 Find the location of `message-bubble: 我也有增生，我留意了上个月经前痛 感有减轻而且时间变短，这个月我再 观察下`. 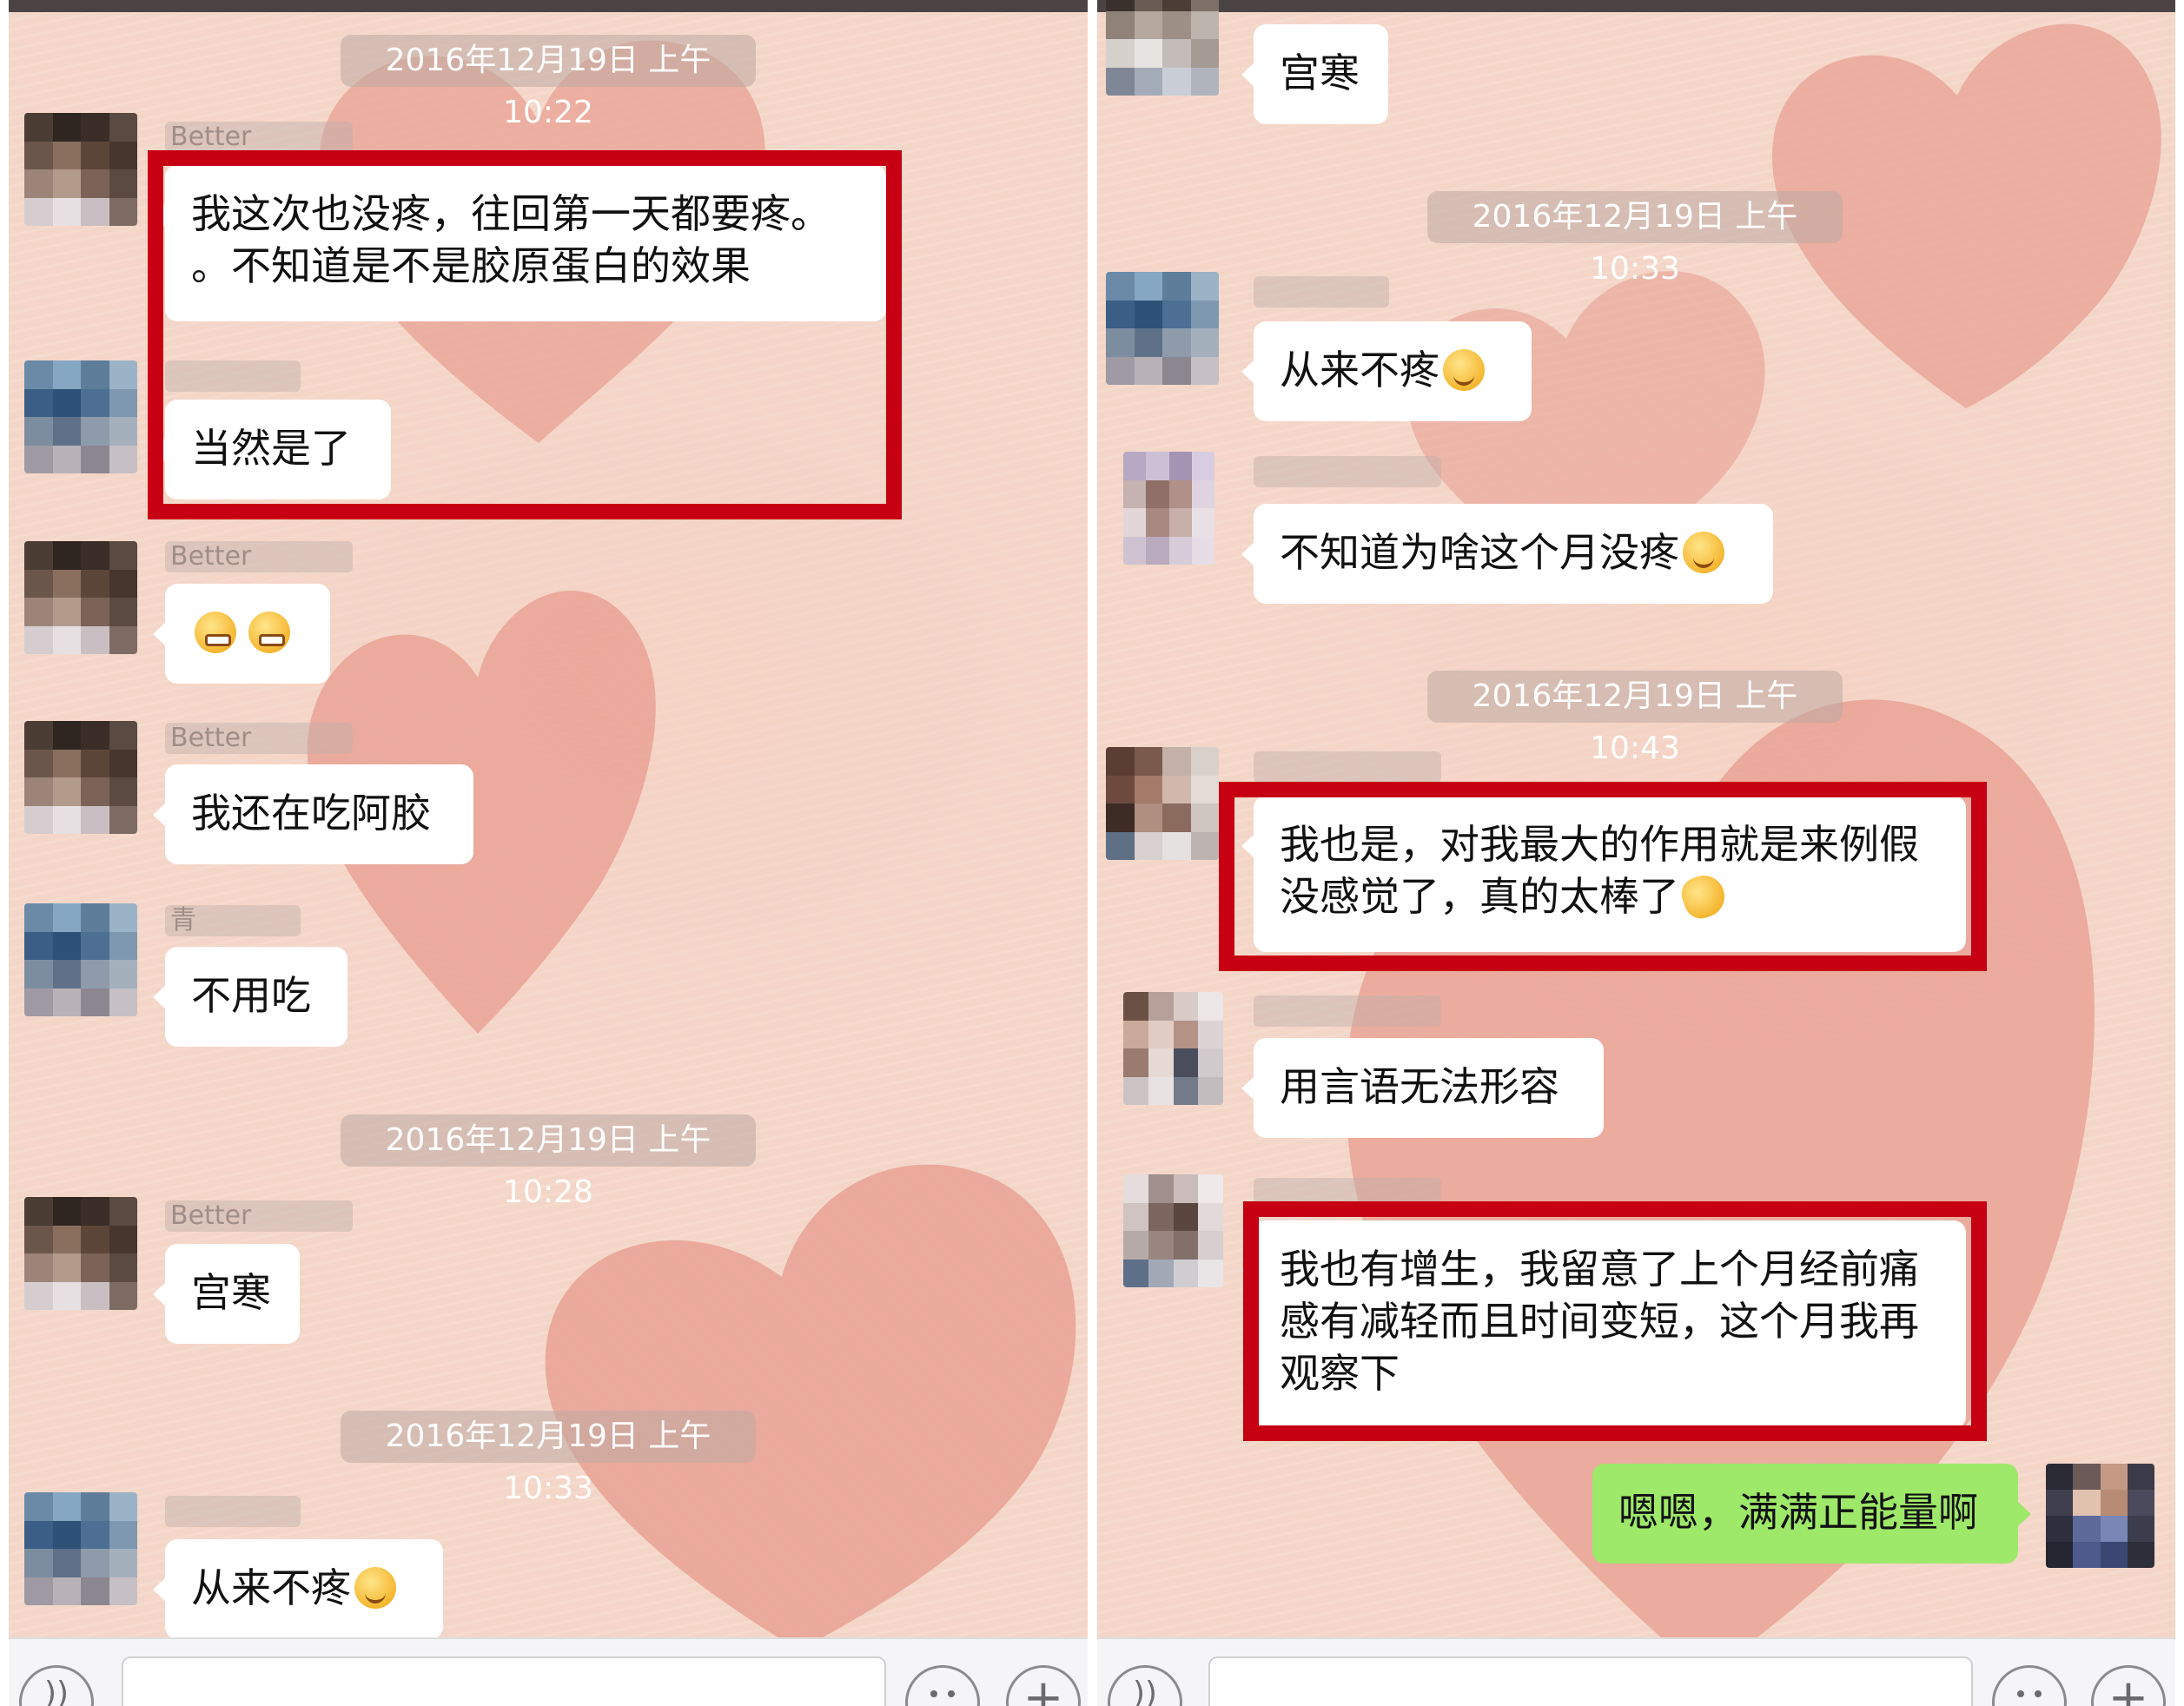

message-bubble: 我也有增生，我留意了上个月经前痛 感有减轻而且时间变短，这个月我再 观察下 is located at coordinates (1603, 1324).